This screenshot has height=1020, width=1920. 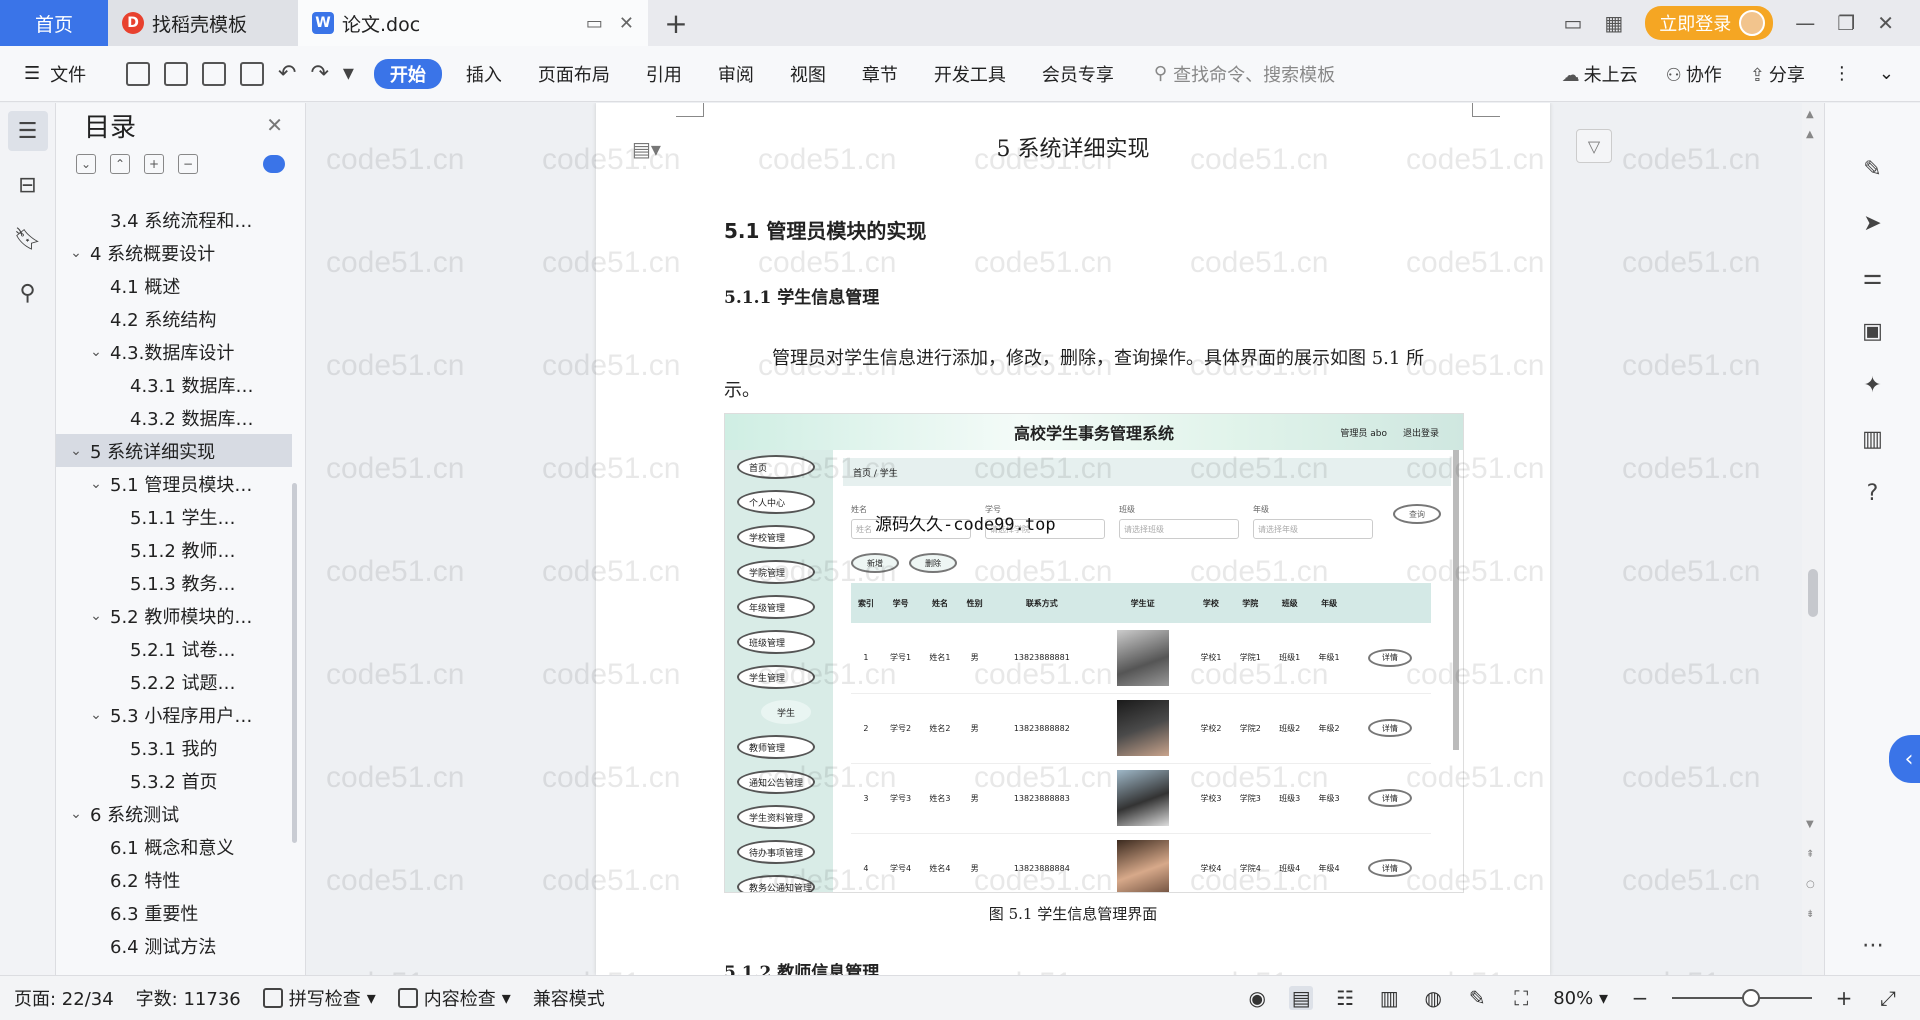 I want to click on more-icon: ⋮, so click(x=1842, y=73).